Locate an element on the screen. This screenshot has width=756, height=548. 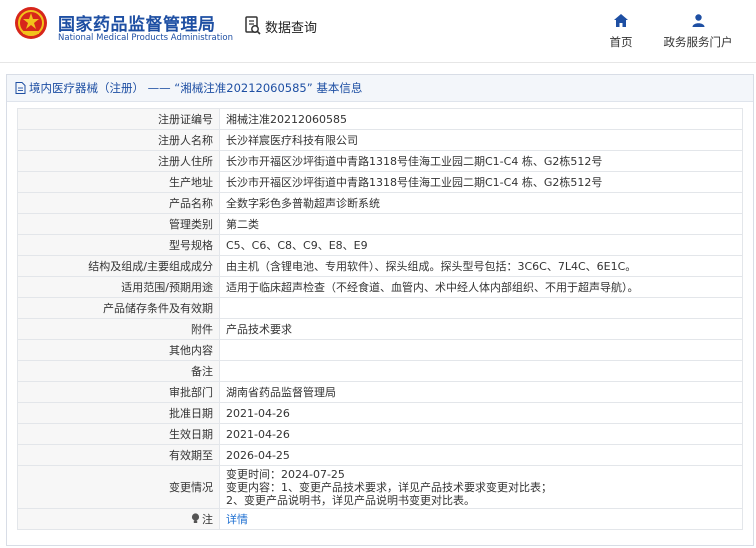
table-row: 备注 is located at coordinates (380, 371).